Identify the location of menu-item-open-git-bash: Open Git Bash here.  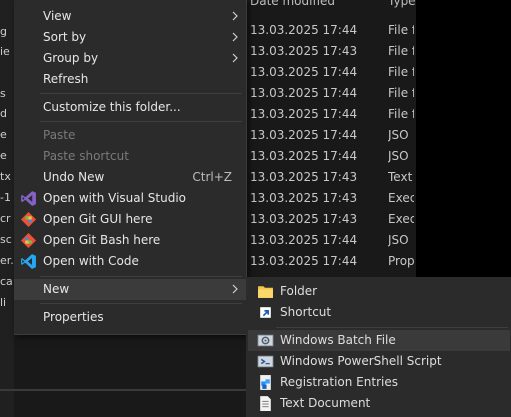
(130, 240).